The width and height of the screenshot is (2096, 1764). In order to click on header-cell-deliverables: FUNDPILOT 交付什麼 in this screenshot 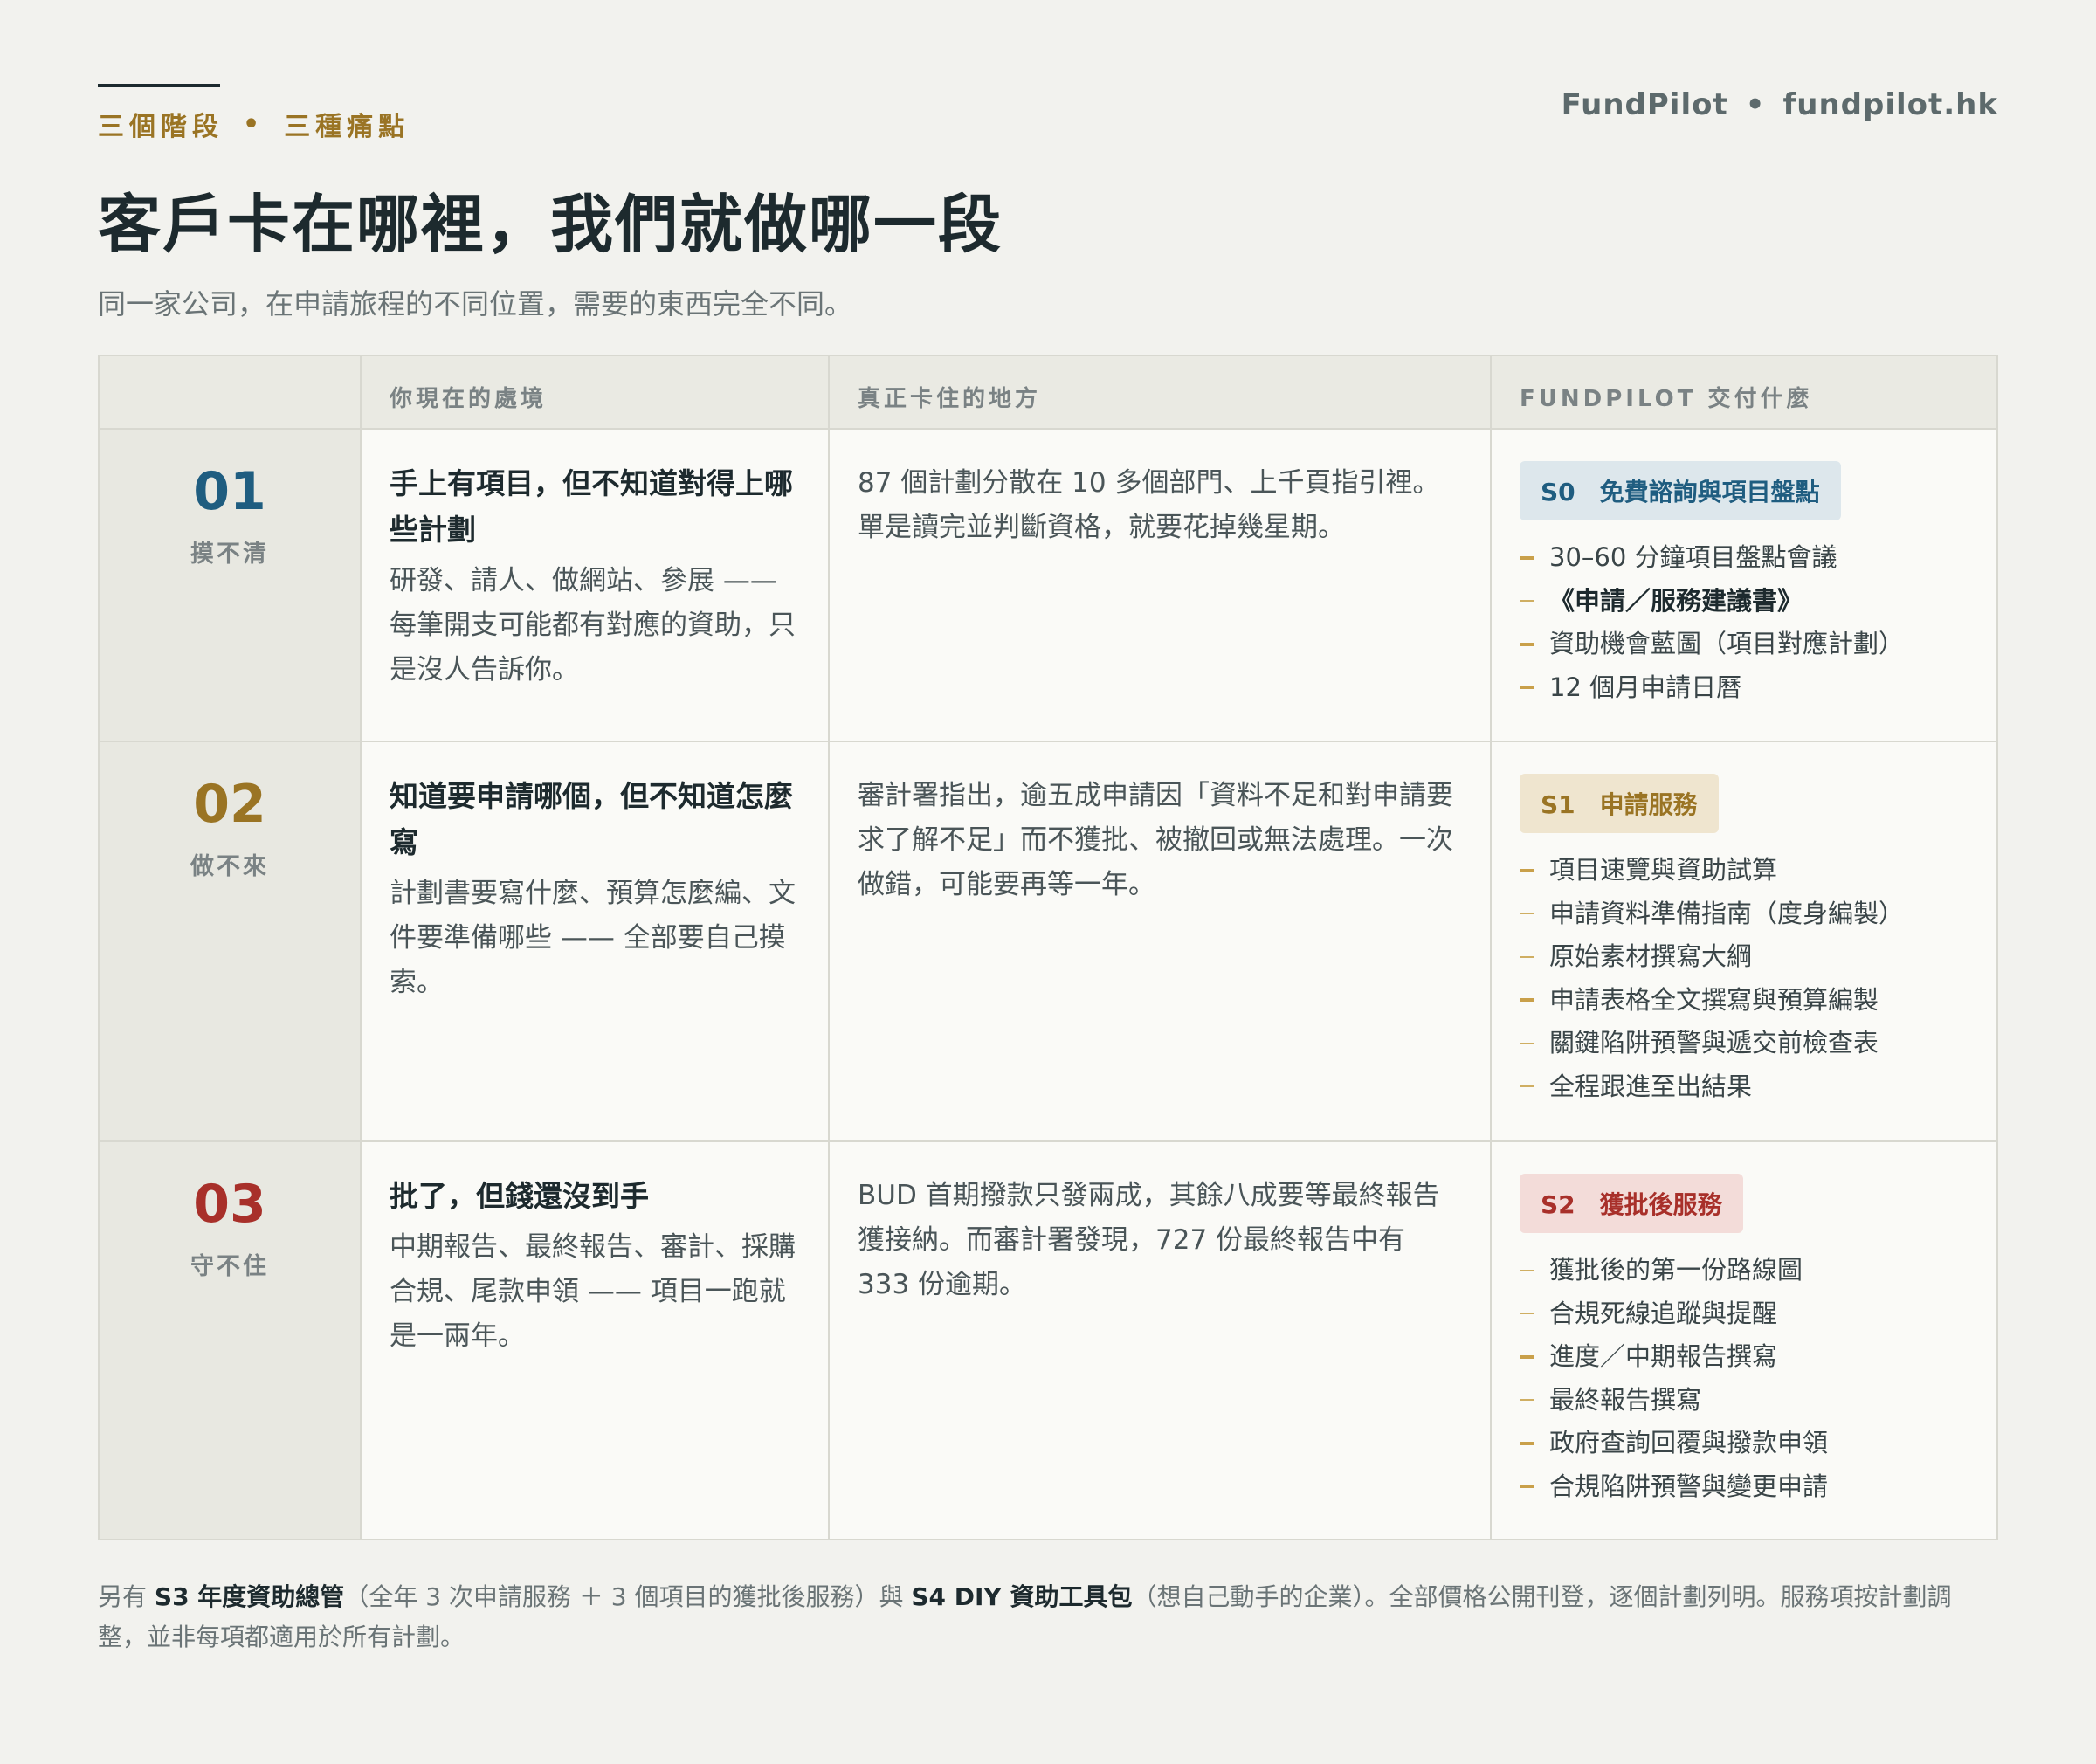, I will do `click(1744, 392)`.